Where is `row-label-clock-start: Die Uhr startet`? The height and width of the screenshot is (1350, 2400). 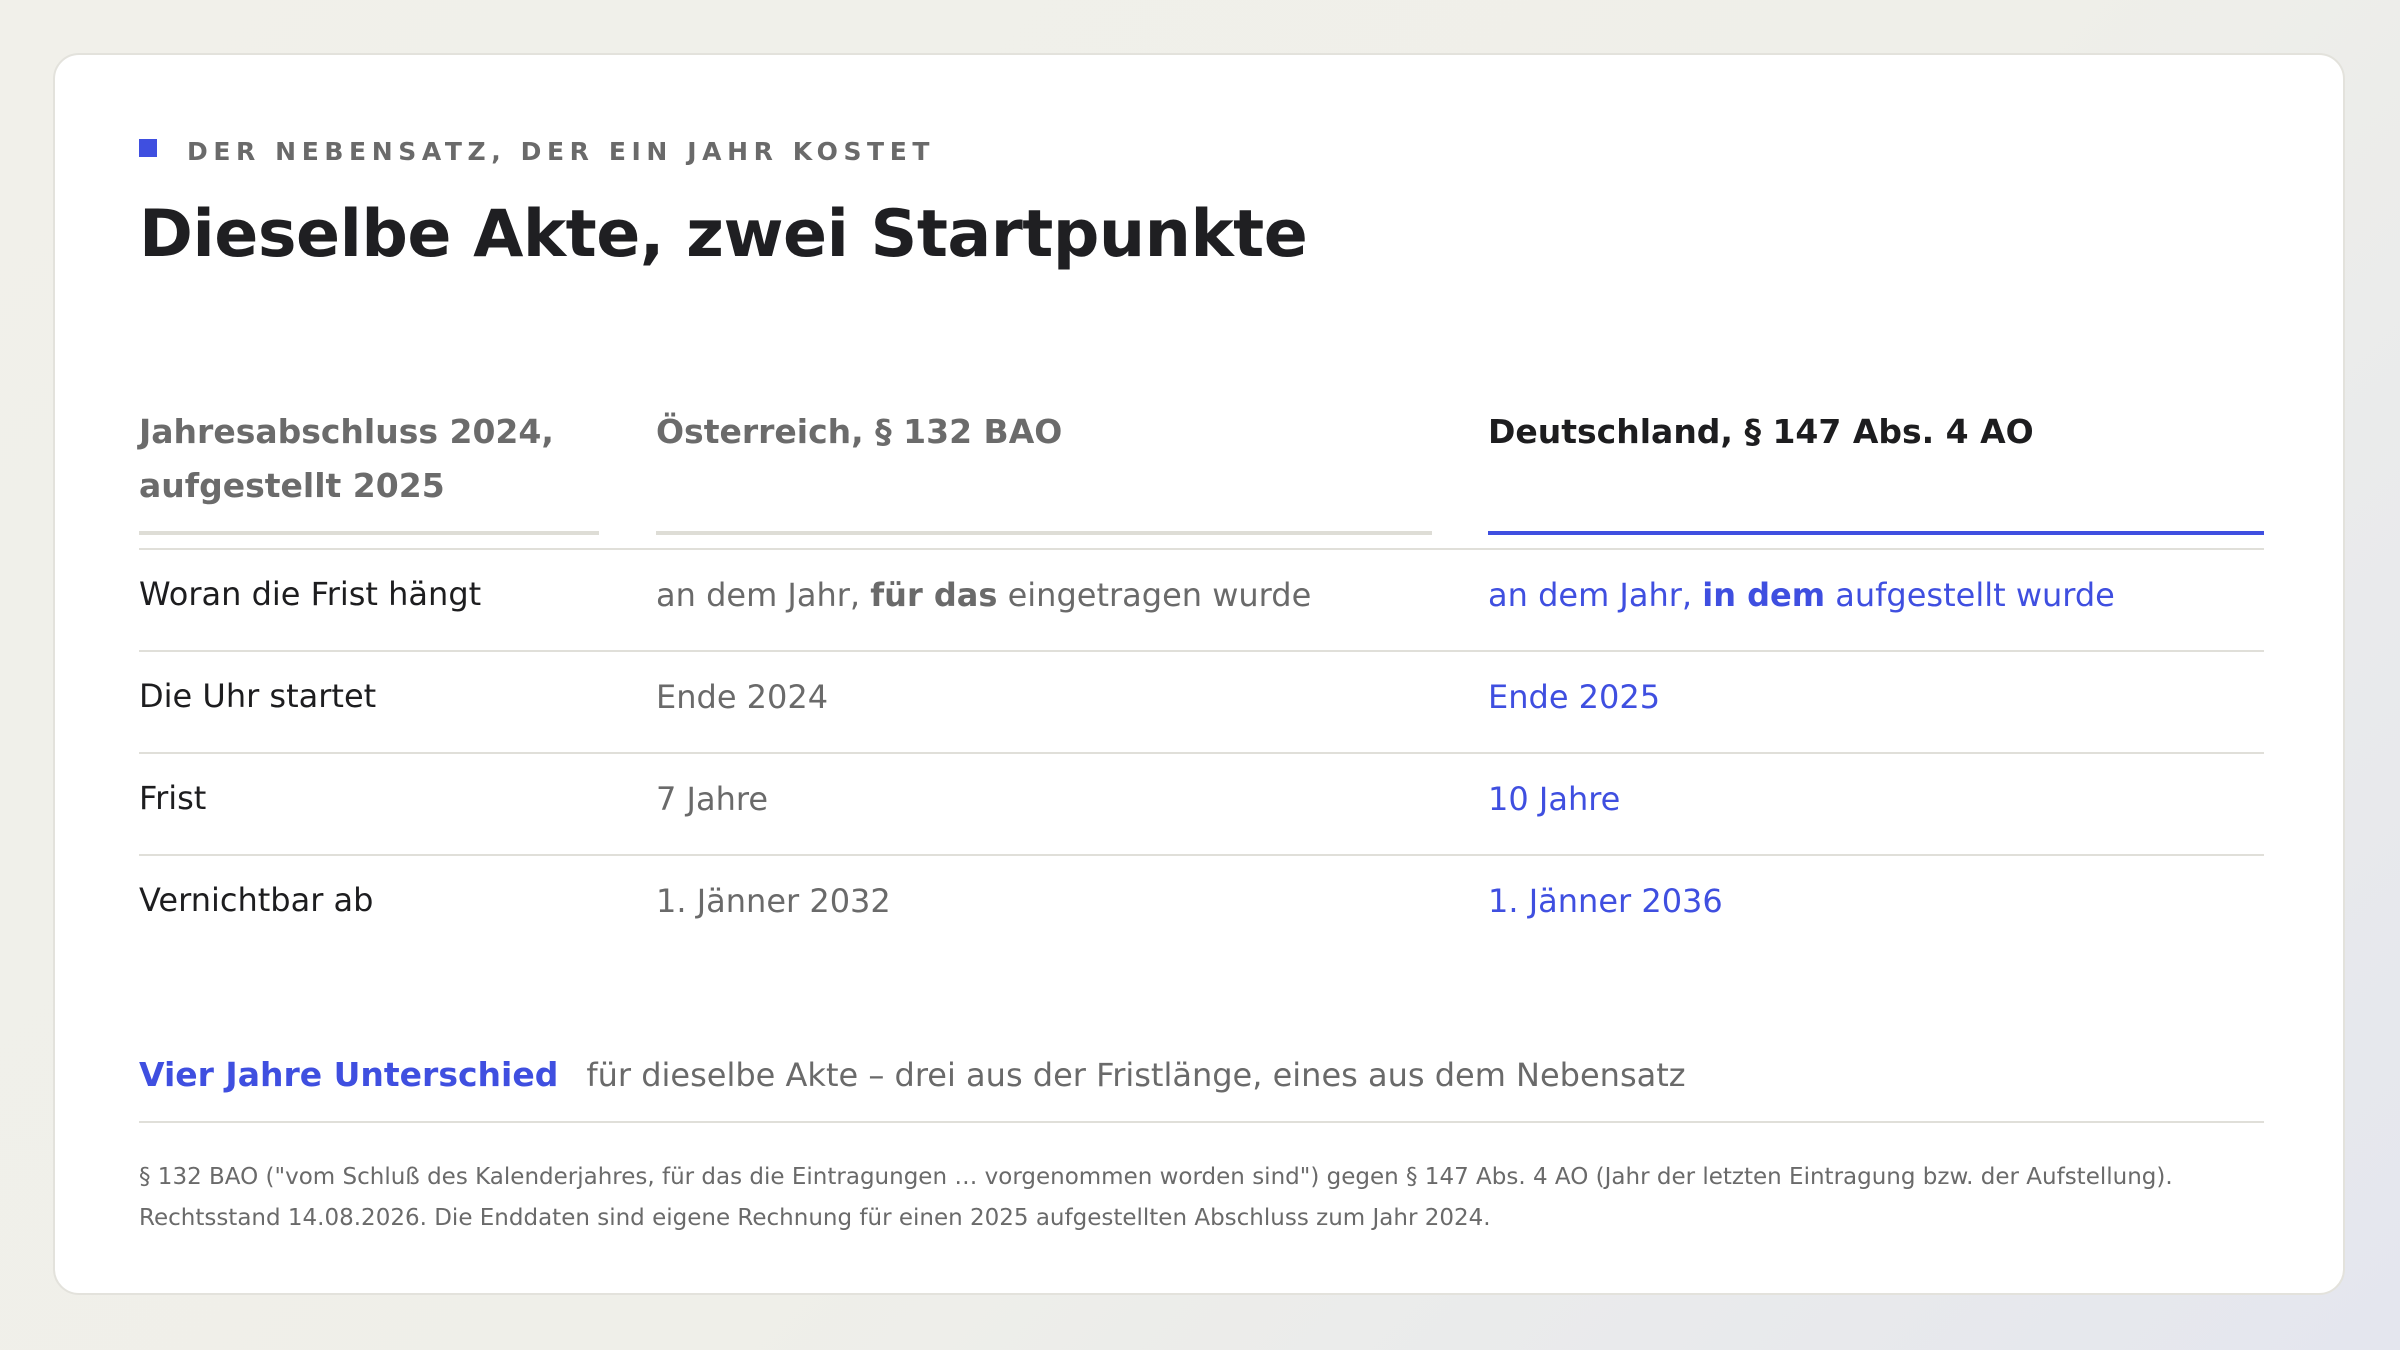
row-label-clock-start: Die Uhr startet is located at coordinates (258, 696).